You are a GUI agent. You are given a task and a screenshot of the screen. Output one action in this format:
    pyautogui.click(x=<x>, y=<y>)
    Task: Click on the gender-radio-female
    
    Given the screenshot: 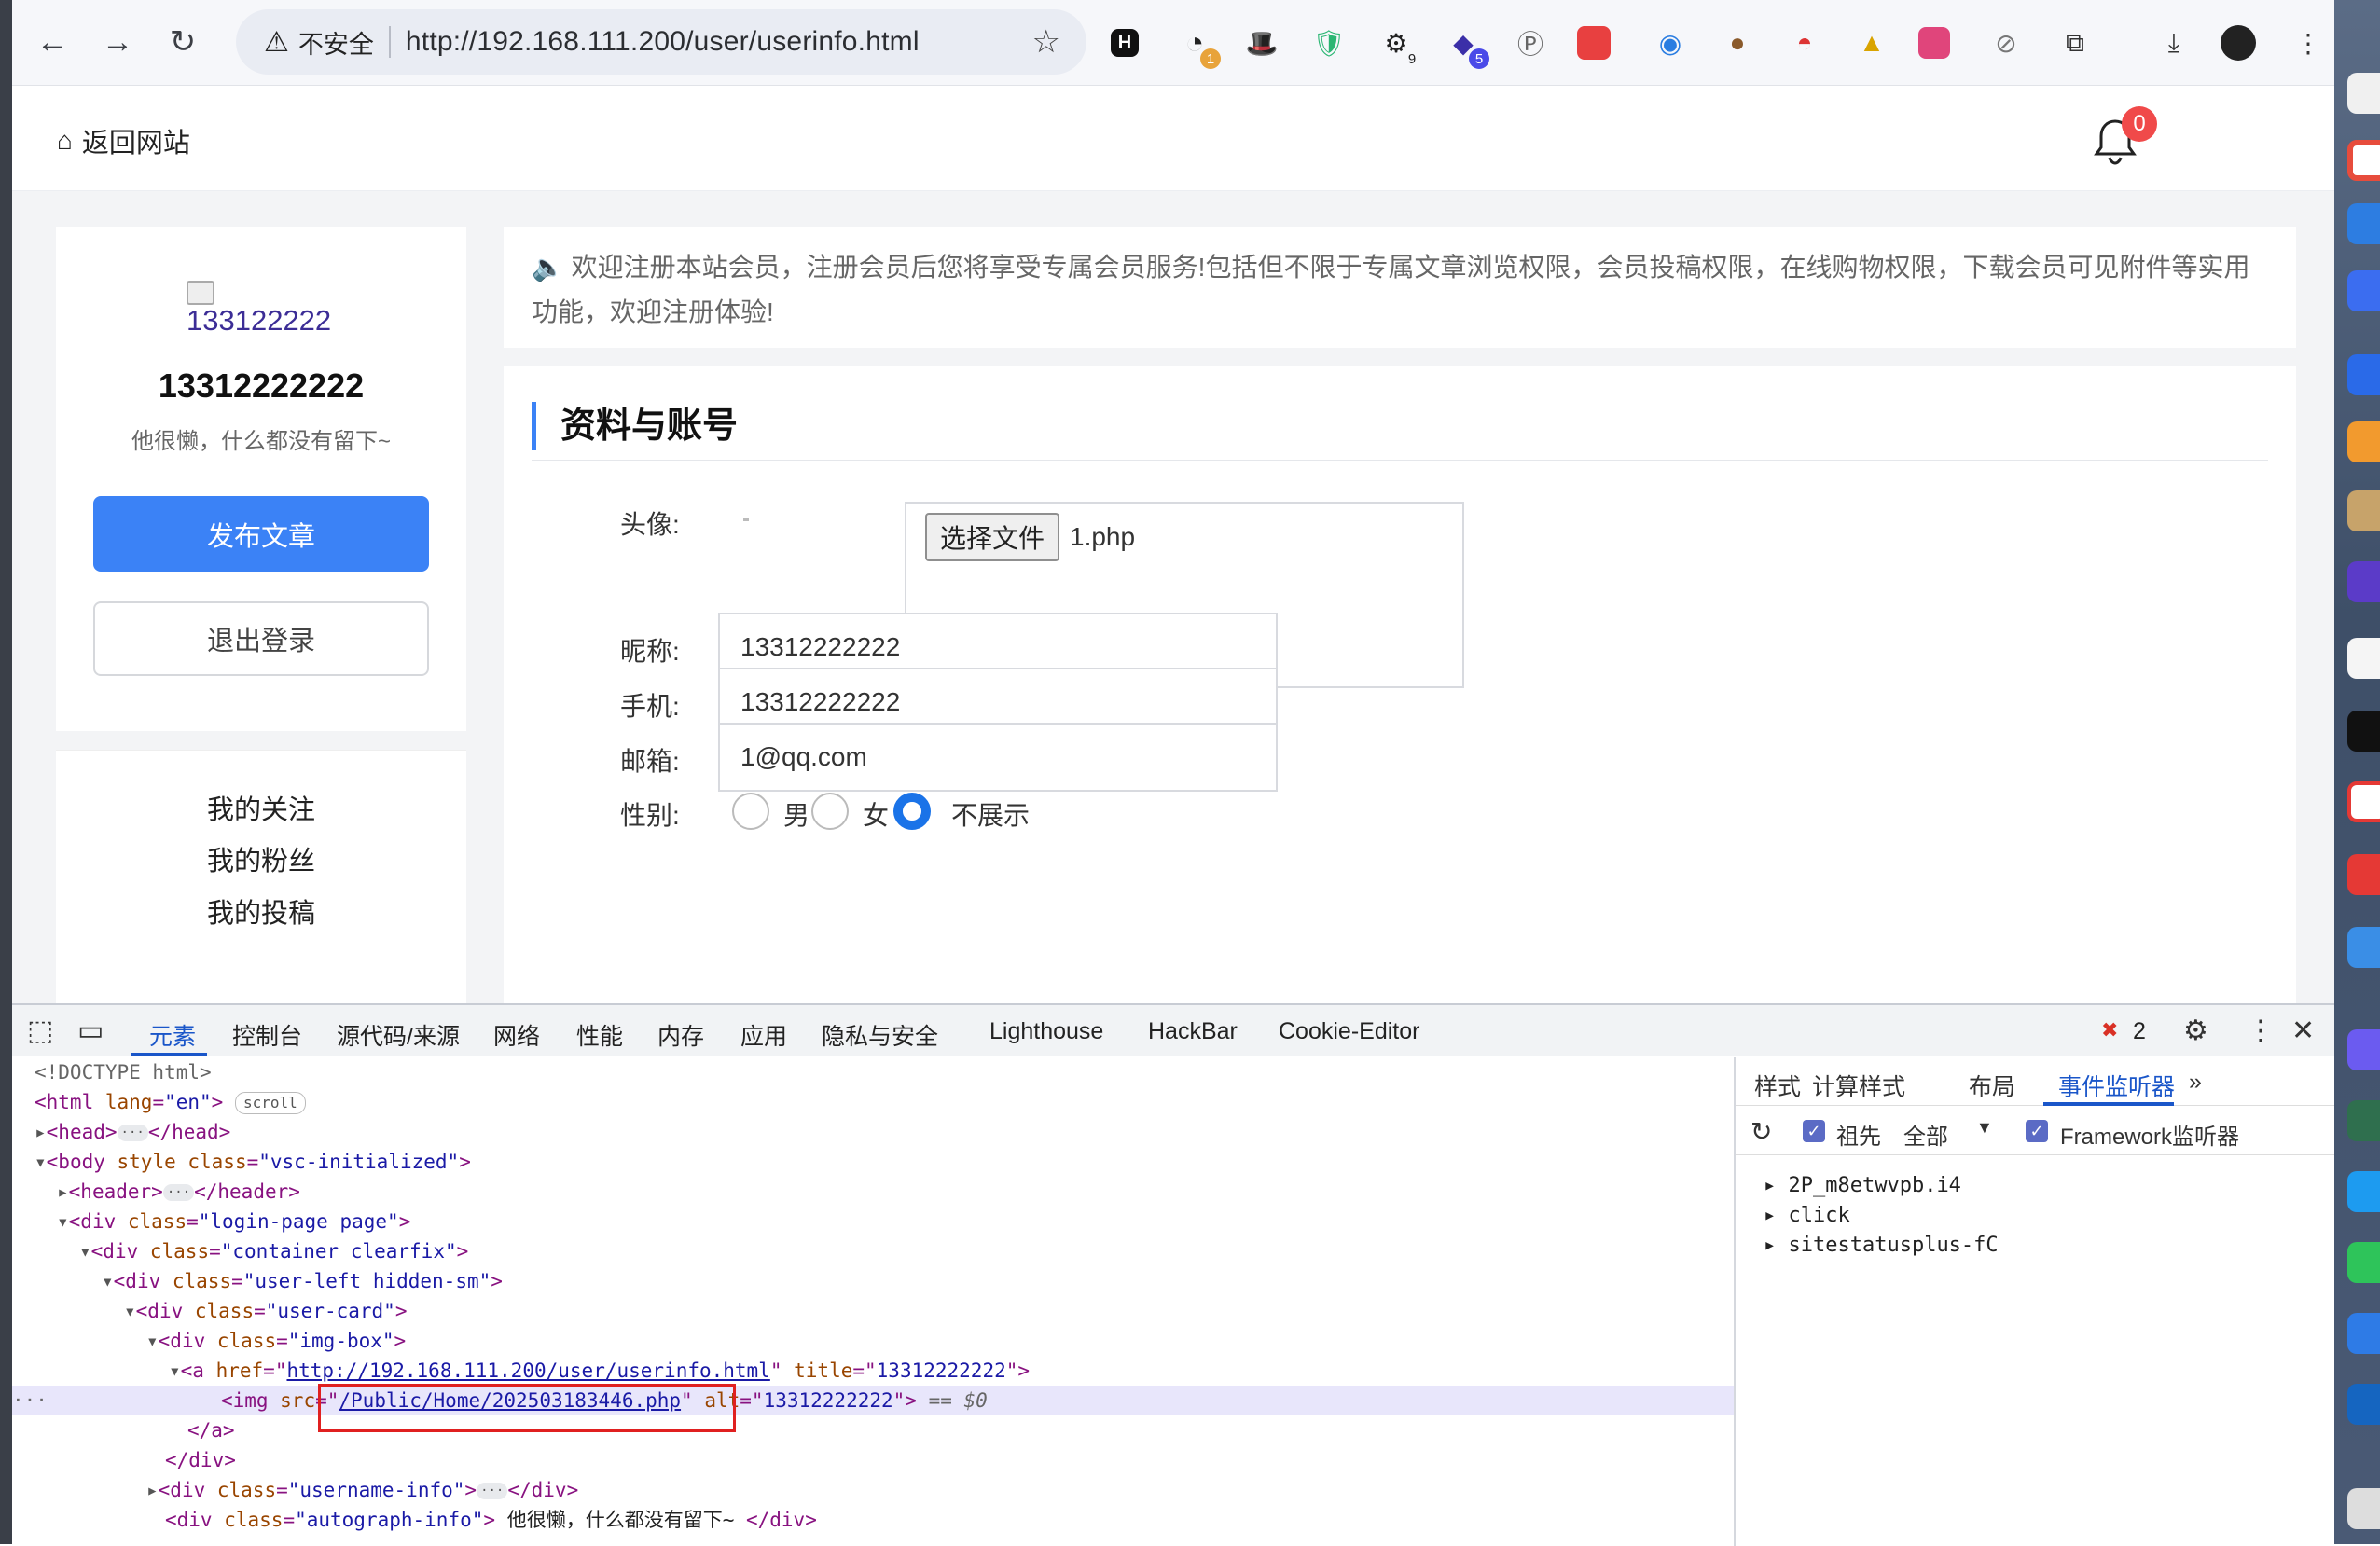 What is the action you would take?
    pyautogui.click(x=830, y=812)
    